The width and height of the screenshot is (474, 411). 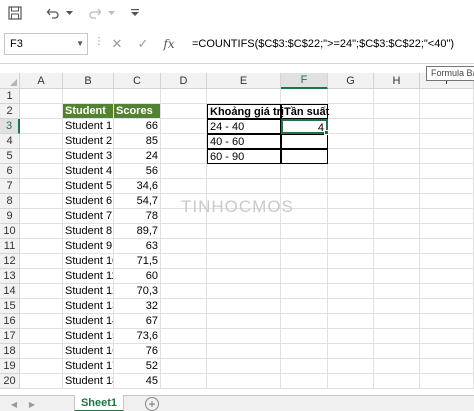 I want to click on undo-dropdown-icon, so click(x=69, y=13).